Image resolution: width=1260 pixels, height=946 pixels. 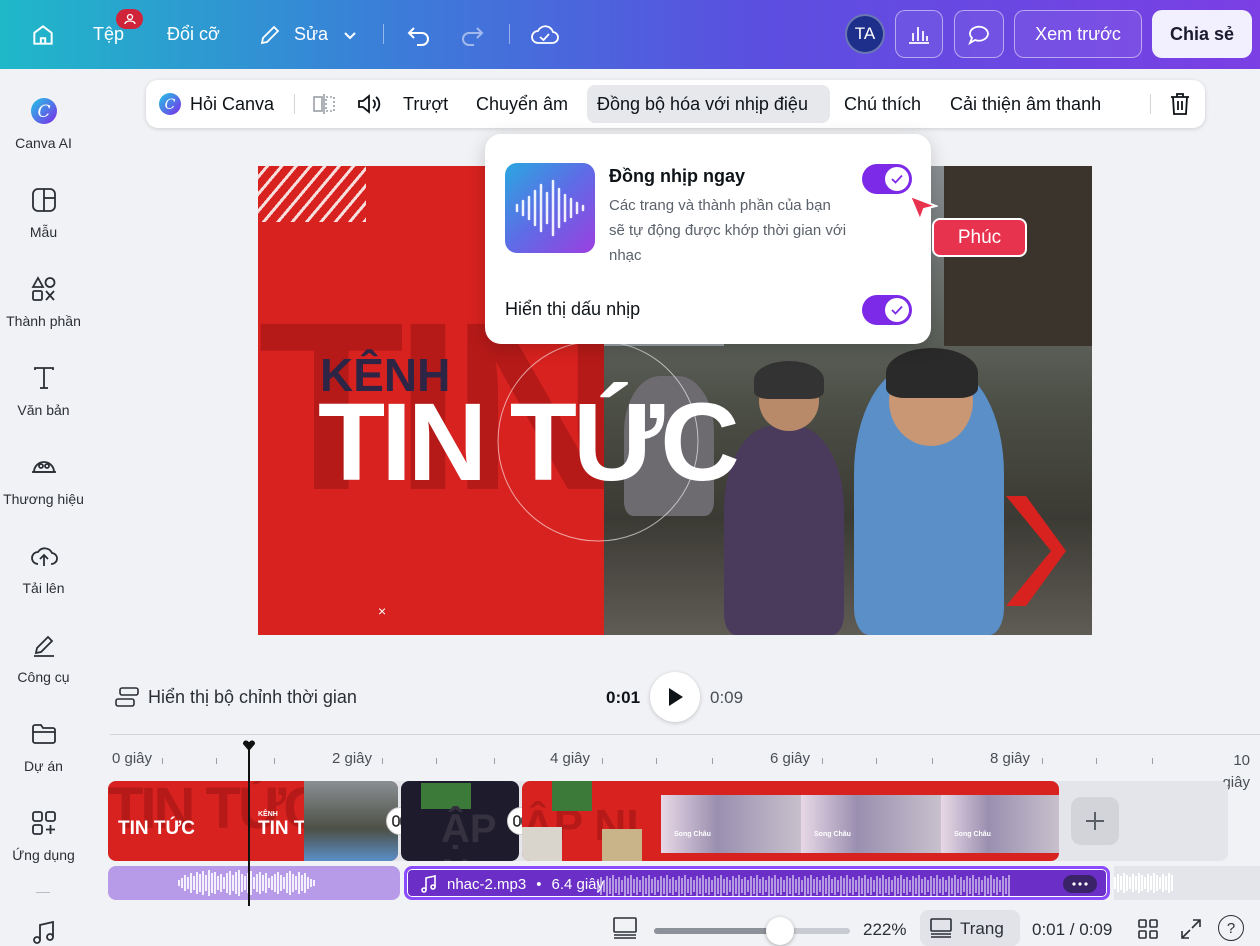 I want to click on avatar-initials: TA, so click(x=865, y=33).